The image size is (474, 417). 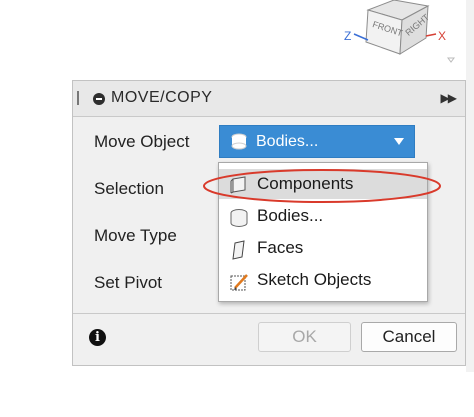 I want to click on move-object-label: Move Object, so click(x=142, y=141).